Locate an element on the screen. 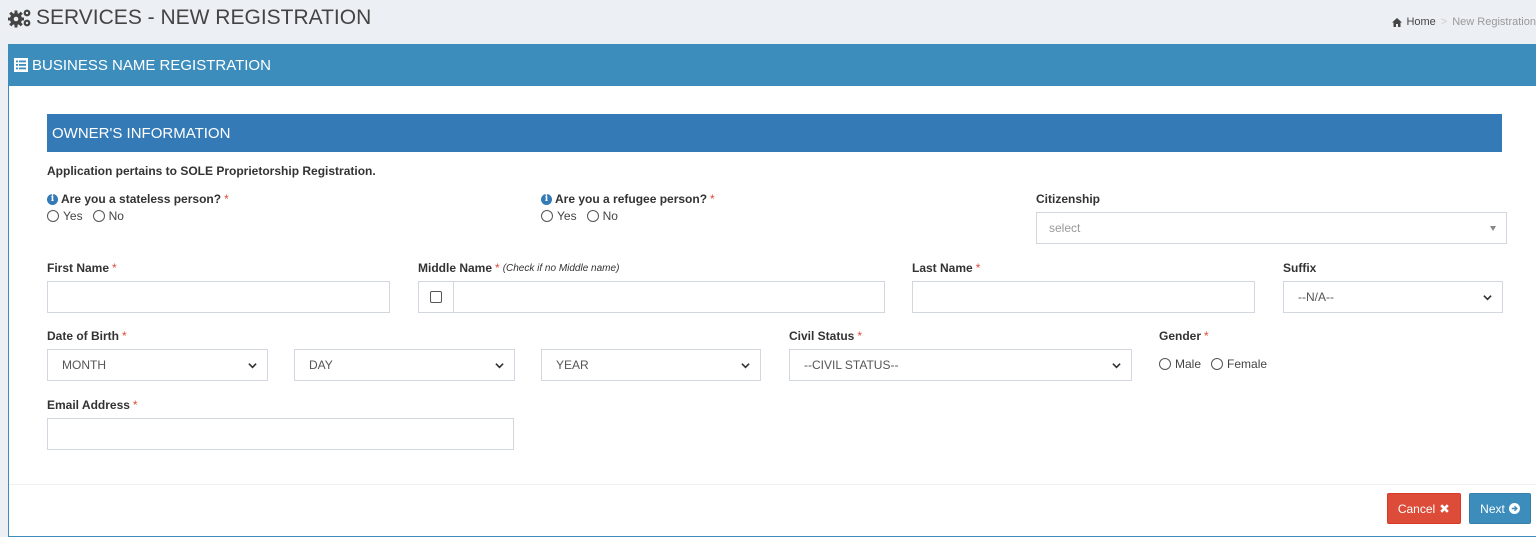 This screenshot has width=1536, height=537. no-middle-name-addon is located at coordinates (436, 297).